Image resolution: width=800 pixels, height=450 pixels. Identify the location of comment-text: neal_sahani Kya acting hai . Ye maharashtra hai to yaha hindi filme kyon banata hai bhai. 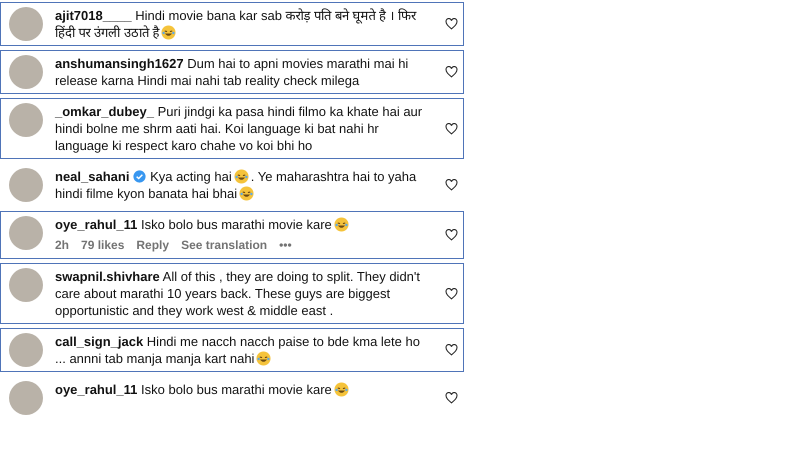
(236, 185).